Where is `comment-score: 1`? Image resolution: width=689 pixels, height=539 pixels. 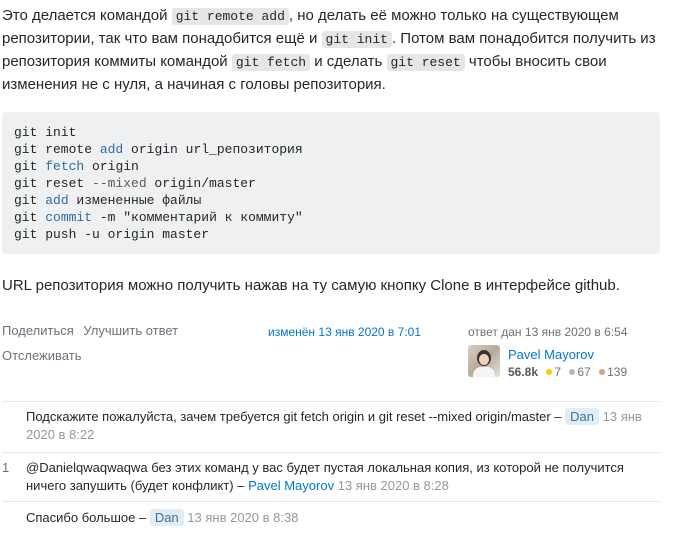
comment-score: 1 is located at coordinates (6, 467).